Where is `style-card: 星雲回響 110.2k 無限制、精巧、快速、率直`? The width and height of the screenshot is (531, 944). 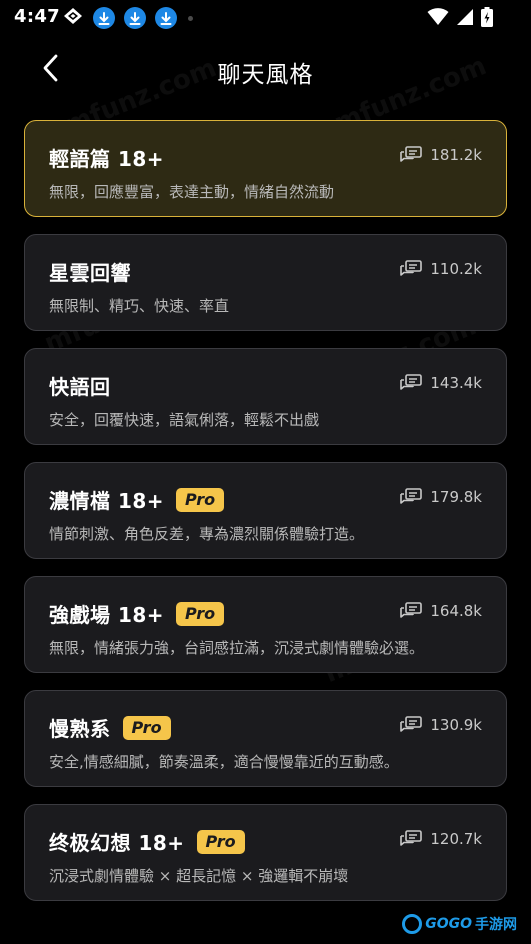
style-card: 星雲回響 110.2k 無限制、精巧、快速、率直 is located at coordinates (265, 282).